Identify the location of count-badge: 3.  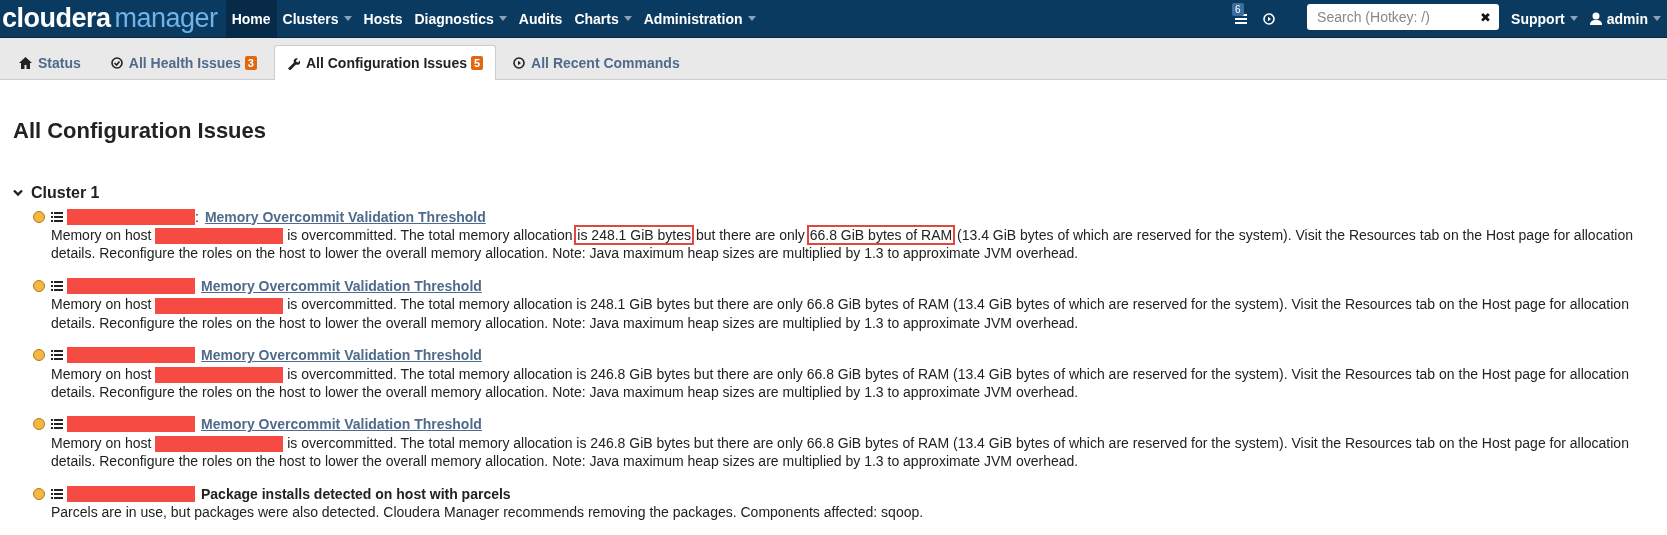
(250, 63).